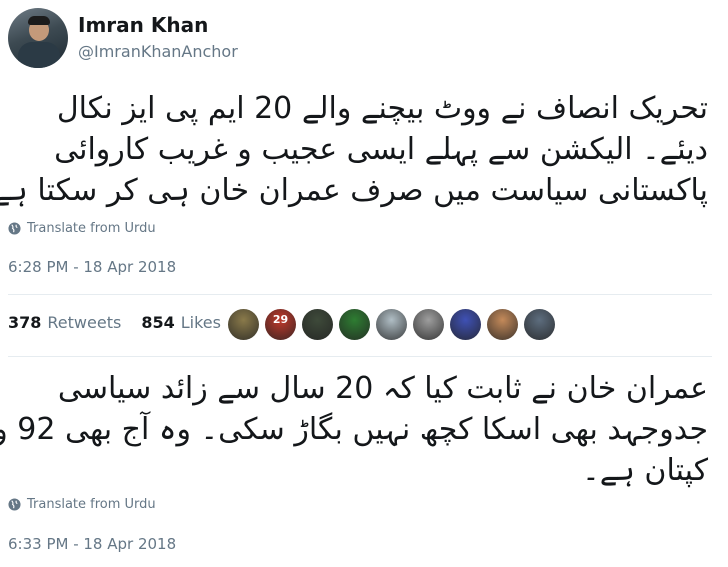  Describe the element at coordinates (39, 55) in the screenshot. I see `avatar-body` at that location.